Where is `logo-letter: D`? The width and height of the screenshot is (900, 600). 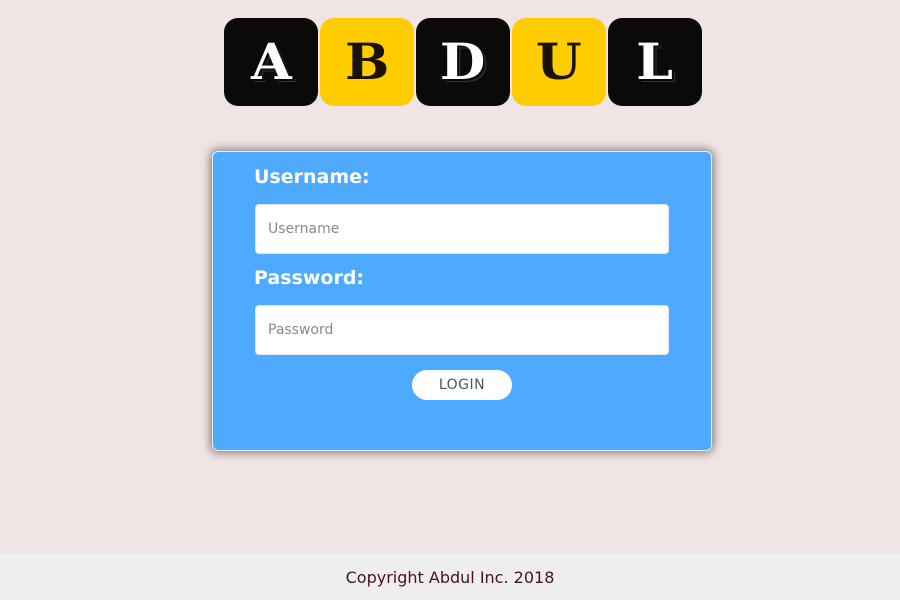 logo-letter: D is located at coordinates (463, 61).